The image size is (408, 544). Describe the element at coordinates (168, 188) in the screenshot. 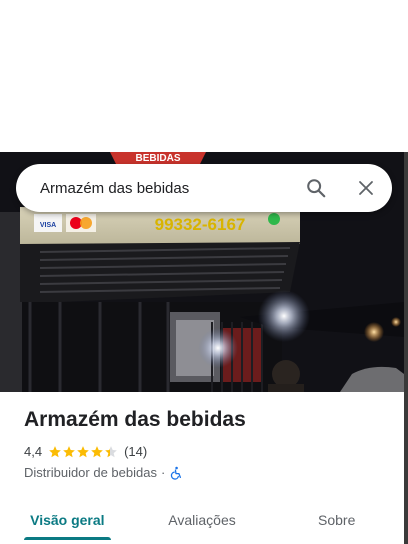

I see `search-query-text: Armazém das bebidas` at that location.